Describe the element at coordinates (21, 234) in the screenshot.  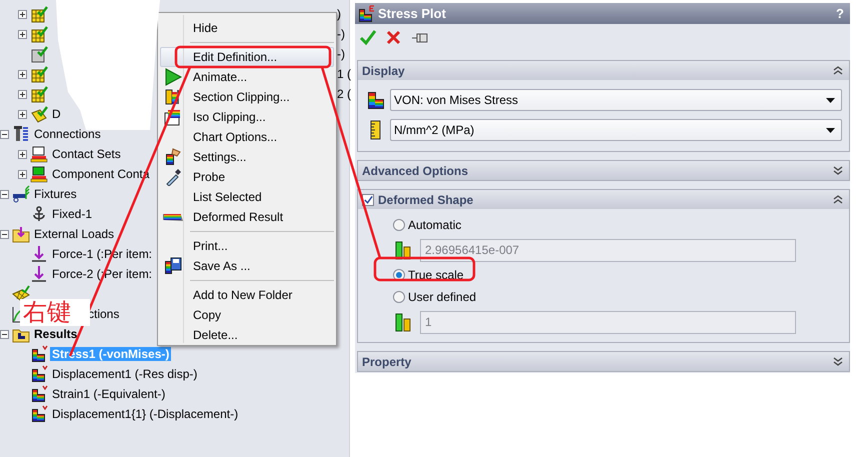
I see `folder-icon` at that location.